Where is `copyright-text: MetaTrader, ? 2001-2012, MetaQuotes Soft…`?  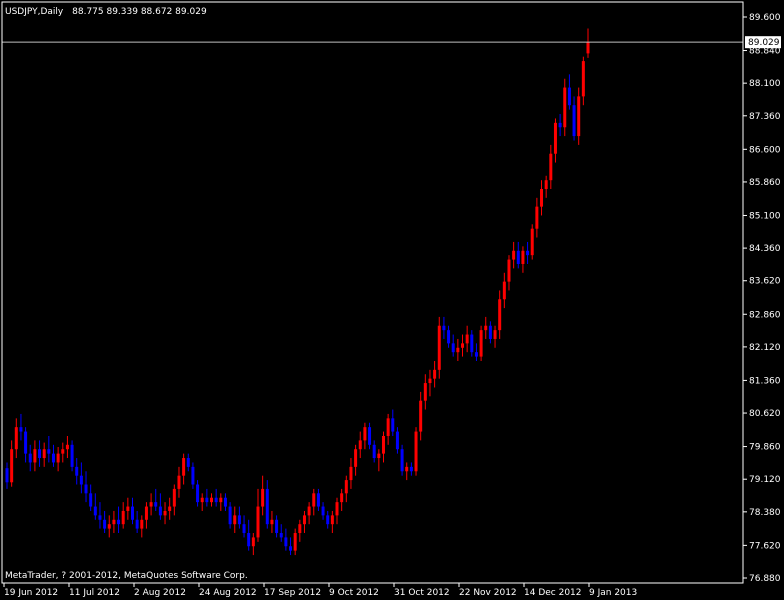
copyright-text: MetaTrader, ? 2001-2012, MetaQuotes Soft… is located at coordinates (126, 576).